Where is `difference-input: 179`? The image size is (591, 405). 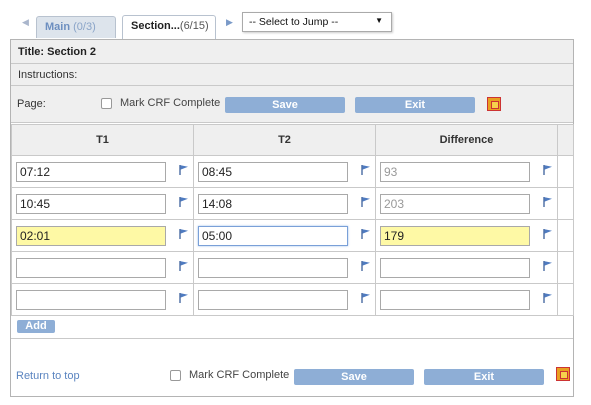
difference-input: 179 is located at coordinates (455, 235).